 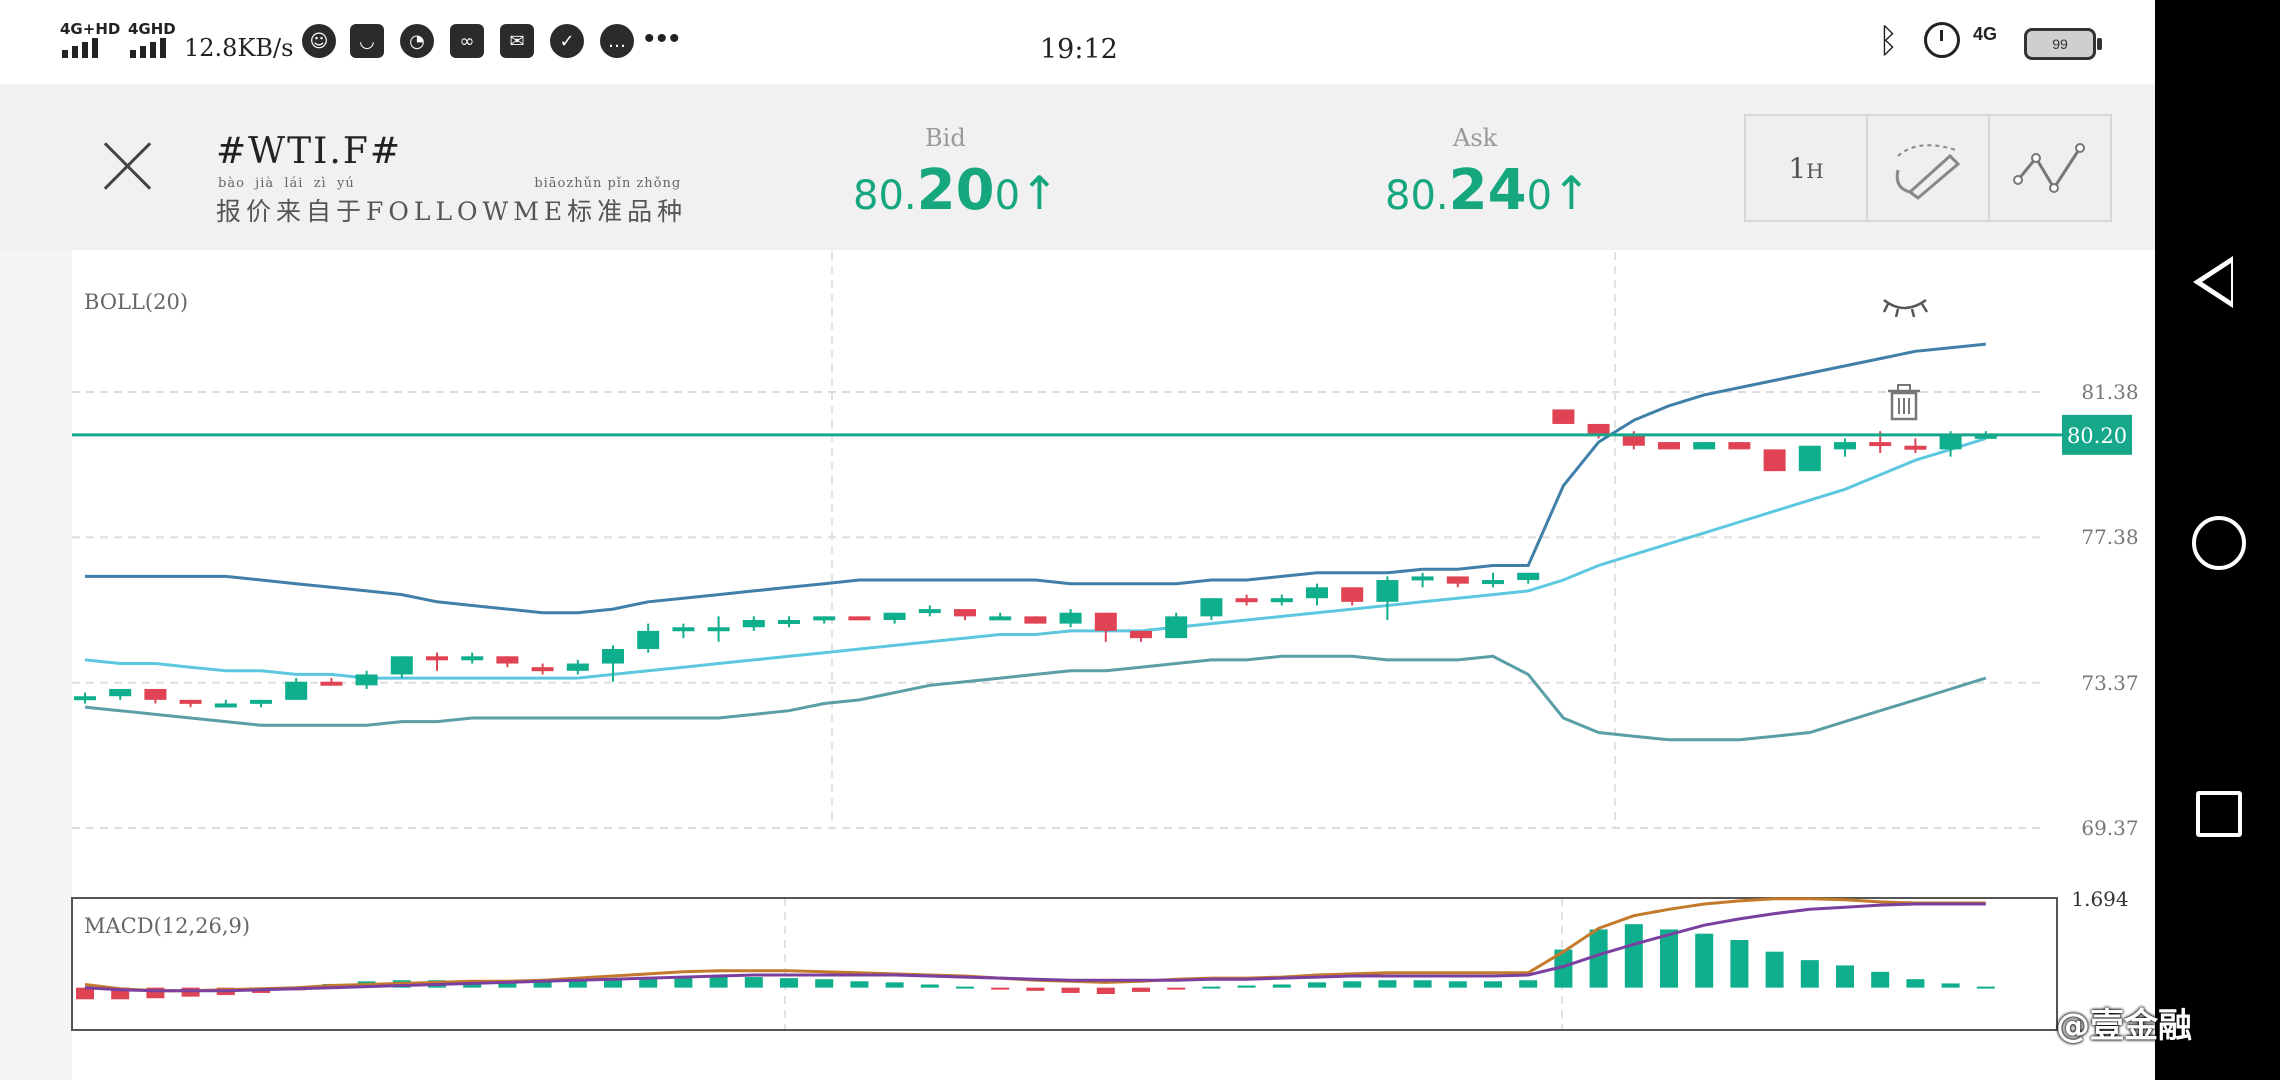 I want to click on y-tick-label: 69.37, so click(x=2109, y=828).